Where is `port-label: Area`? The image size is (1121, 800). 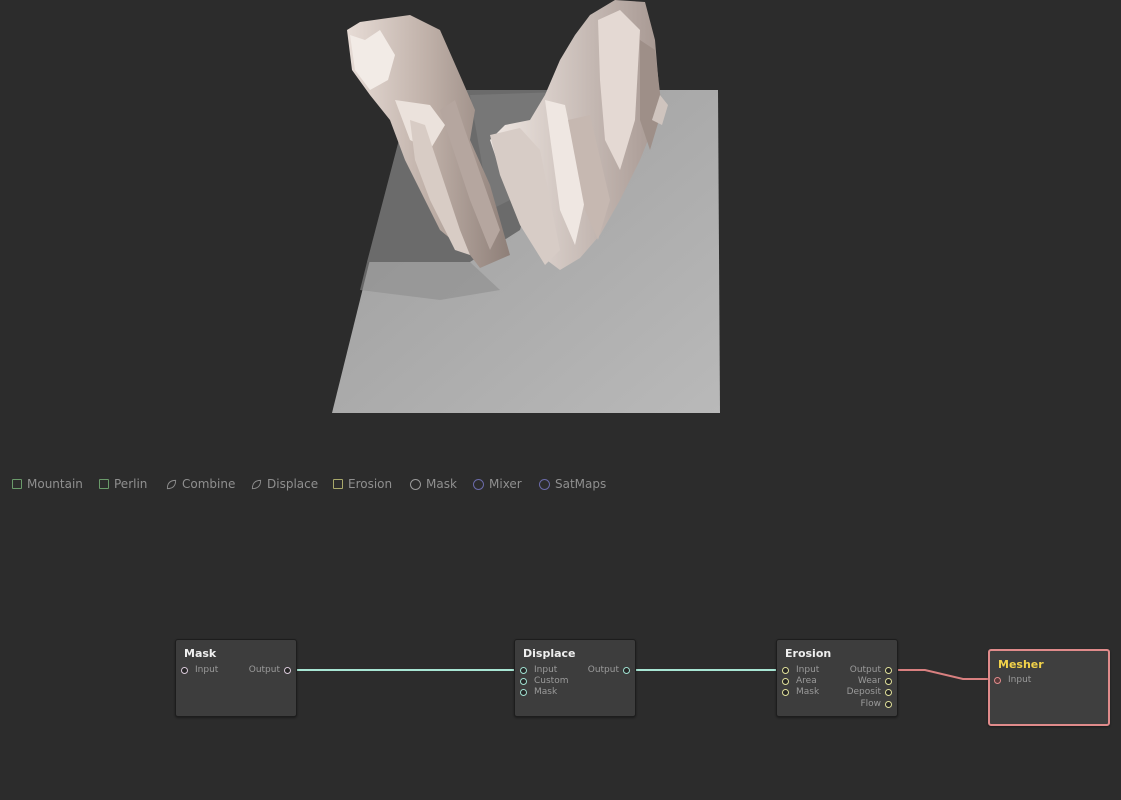 port-label: Area is located at coordinates (806, 681).